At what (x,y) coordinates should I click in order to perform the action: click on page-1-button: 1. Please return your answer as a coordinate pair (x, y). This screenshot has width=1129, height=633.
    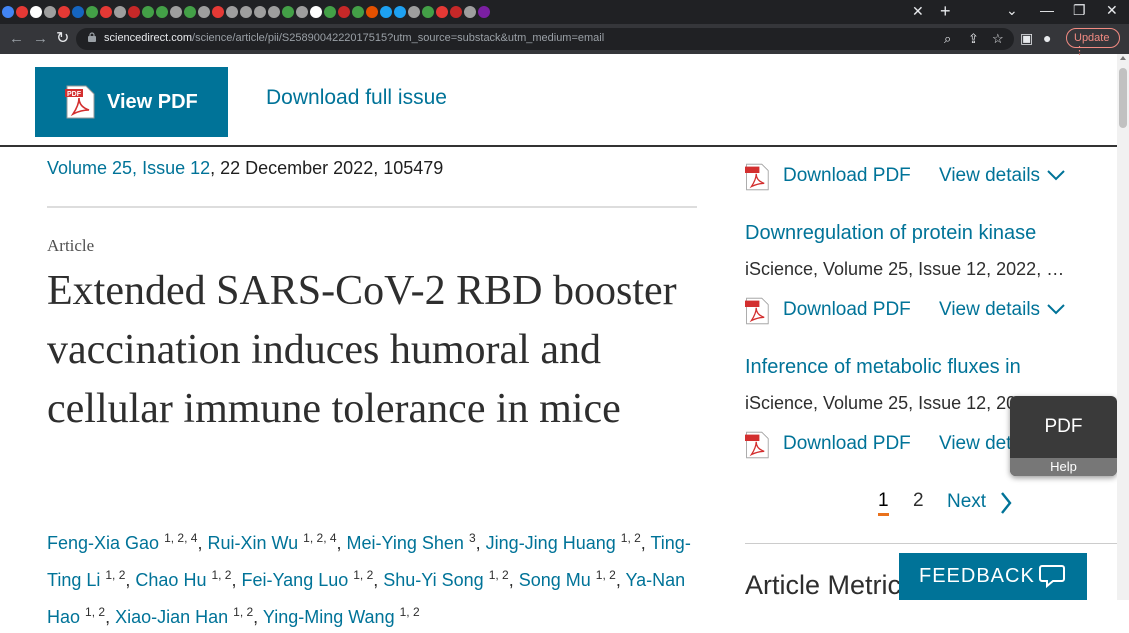
    Looking at the image, I should click on (883, 503).